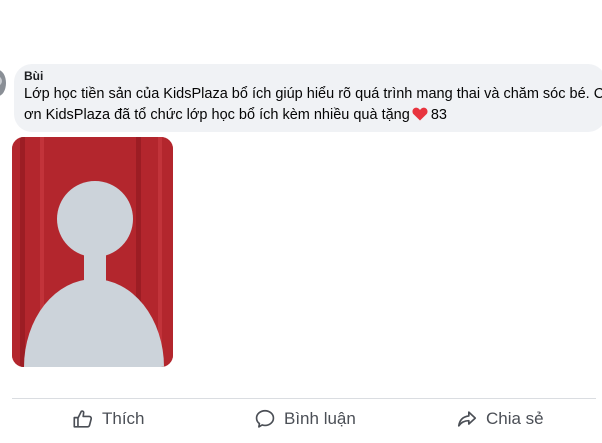  I want to click on heart-icon, so click(420, 114).